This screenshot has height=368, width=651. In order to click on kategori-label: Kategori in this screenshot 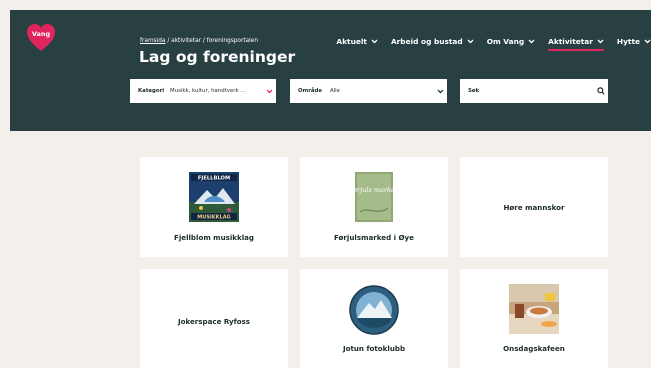, I will do `click(151, 91)`.